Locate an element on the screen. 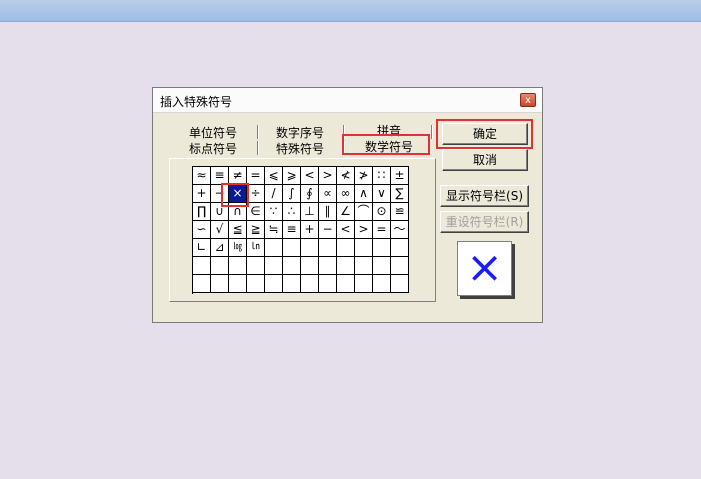  symbol-cell: ∫ is located at coordinates (292, 194).